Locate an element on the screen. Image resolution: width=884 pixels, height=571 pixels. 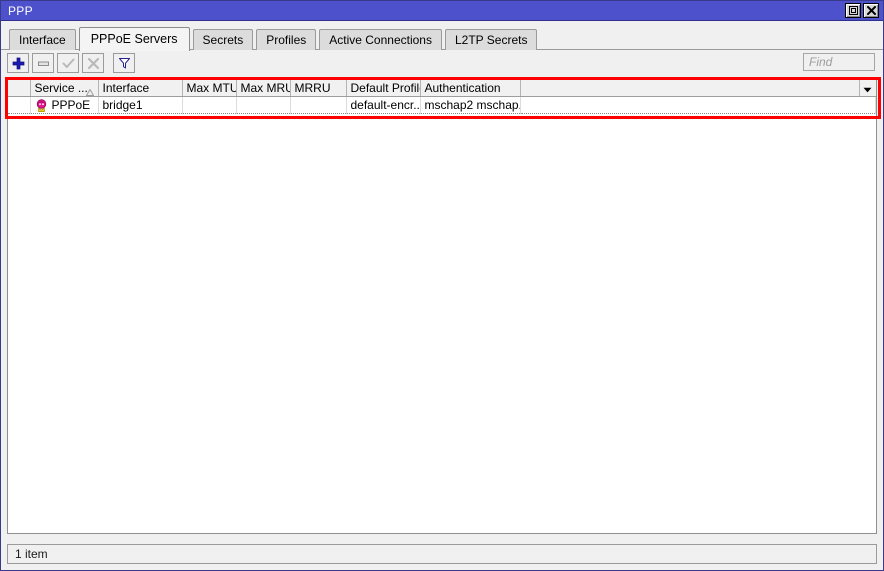
tab-l2tp-secrets: L2TP Secrets is located at coordinates (491, 39).